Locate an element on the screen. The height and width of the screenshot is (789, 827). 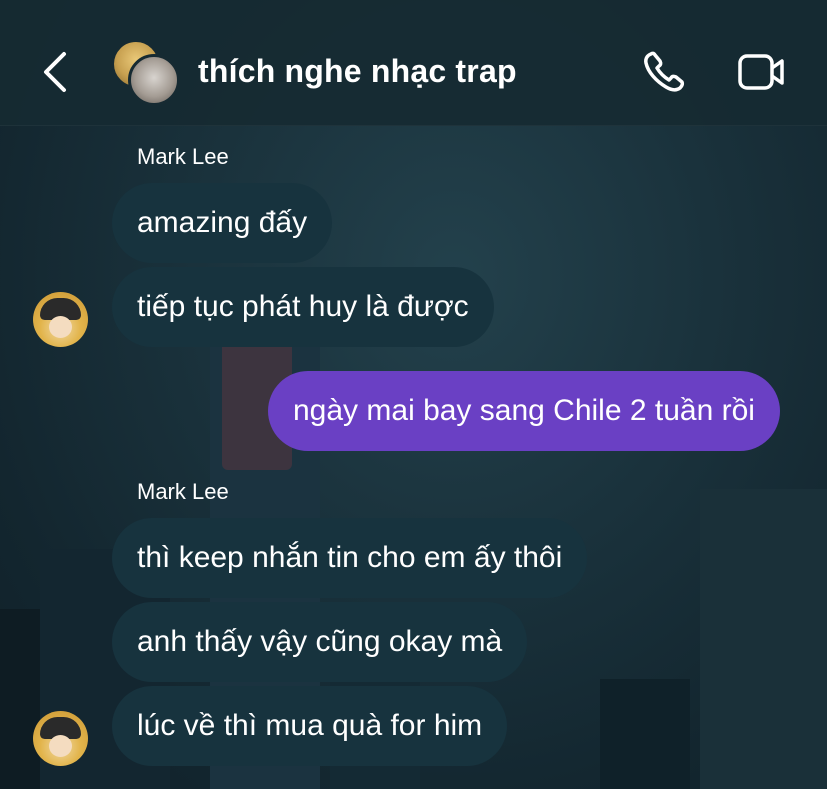
incoming-message-bubble: lúc về thì mua quà for him is located at coordinates (310, 726).